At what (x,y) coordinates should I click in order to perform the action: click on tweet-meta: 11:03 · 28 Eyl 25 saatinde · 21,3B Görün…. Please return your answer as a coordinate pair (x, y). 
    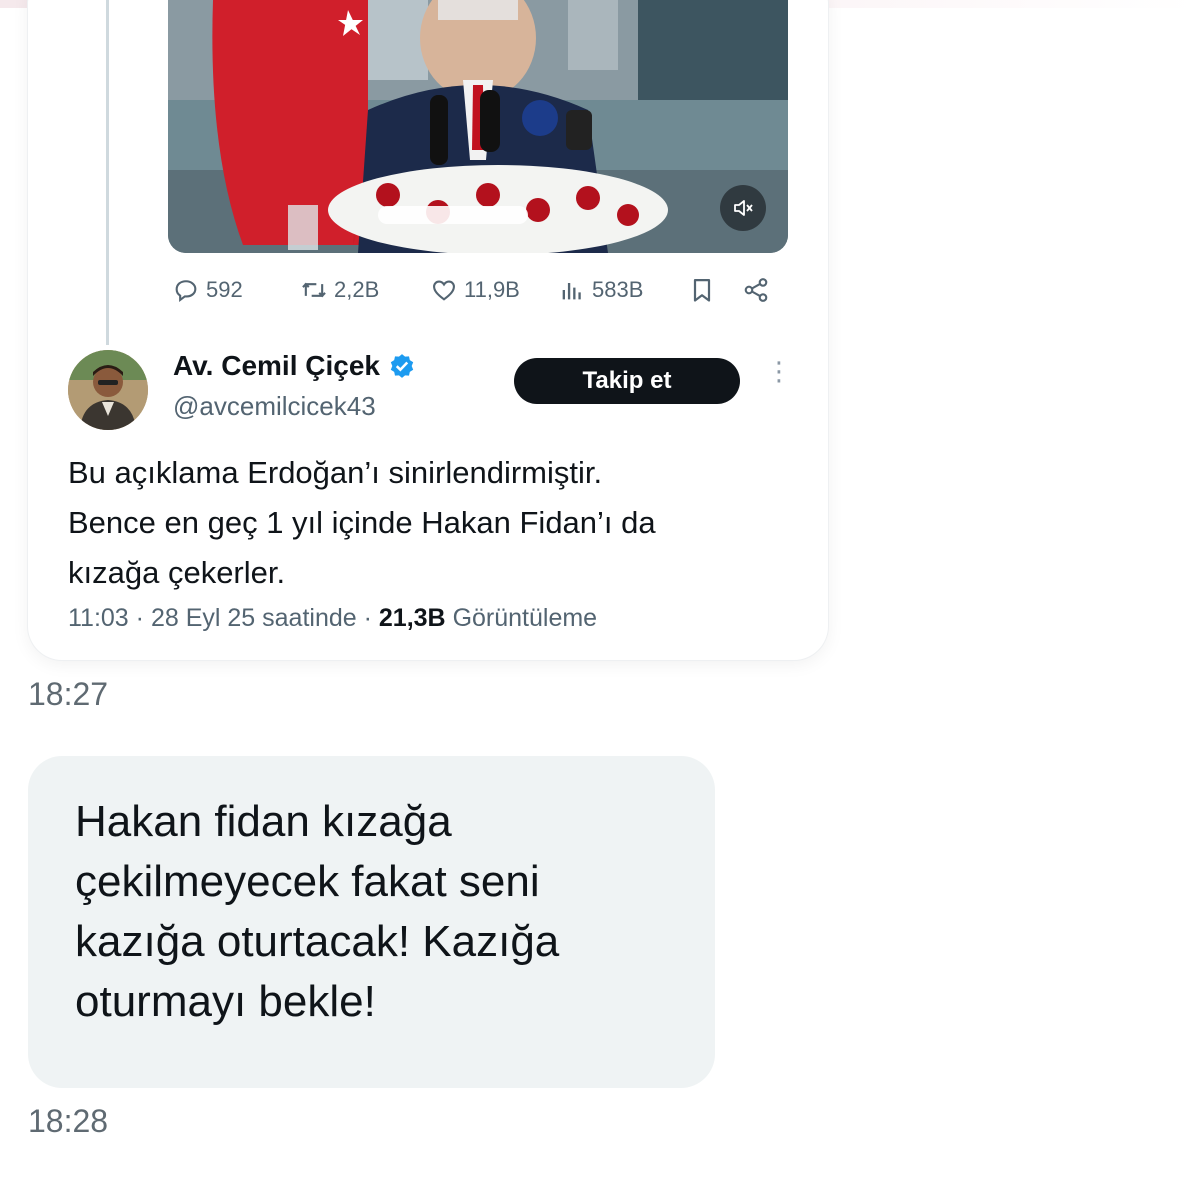
    Looking at the image, I should click on (332, 618).